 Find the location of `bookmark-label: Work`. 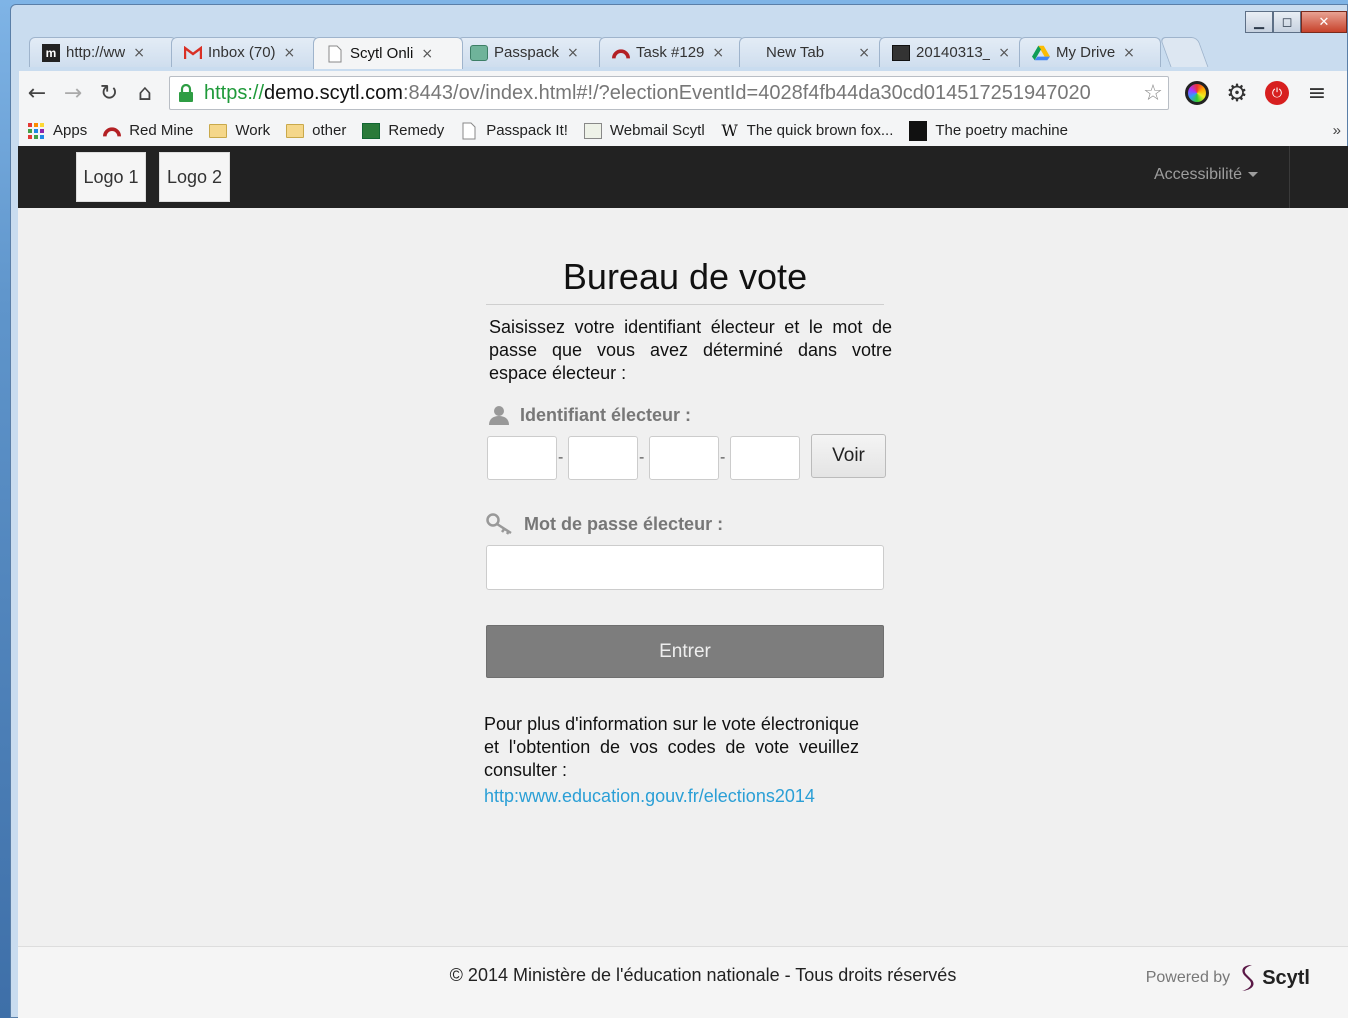

bookmark-label: Work is located at coordinates (253, 130).